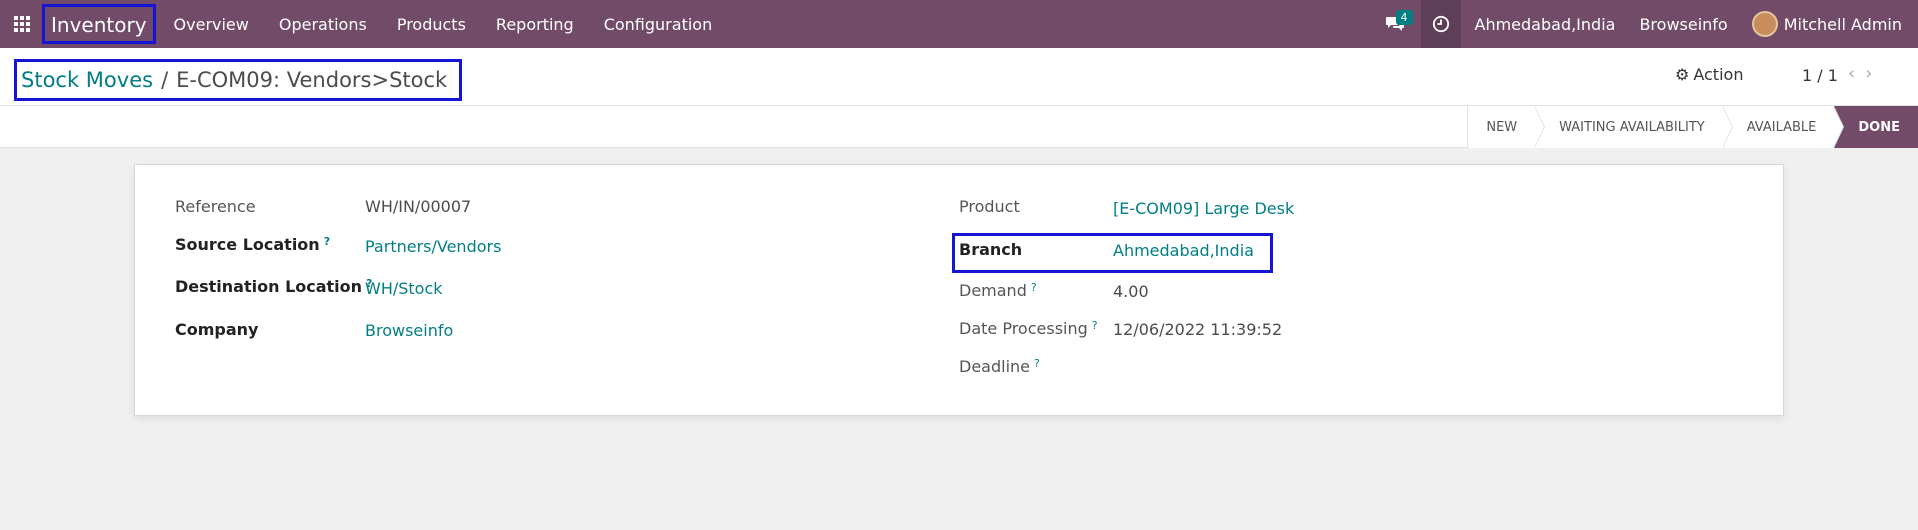  I want to click on message-count-badge: 4, so click(1404, 17).